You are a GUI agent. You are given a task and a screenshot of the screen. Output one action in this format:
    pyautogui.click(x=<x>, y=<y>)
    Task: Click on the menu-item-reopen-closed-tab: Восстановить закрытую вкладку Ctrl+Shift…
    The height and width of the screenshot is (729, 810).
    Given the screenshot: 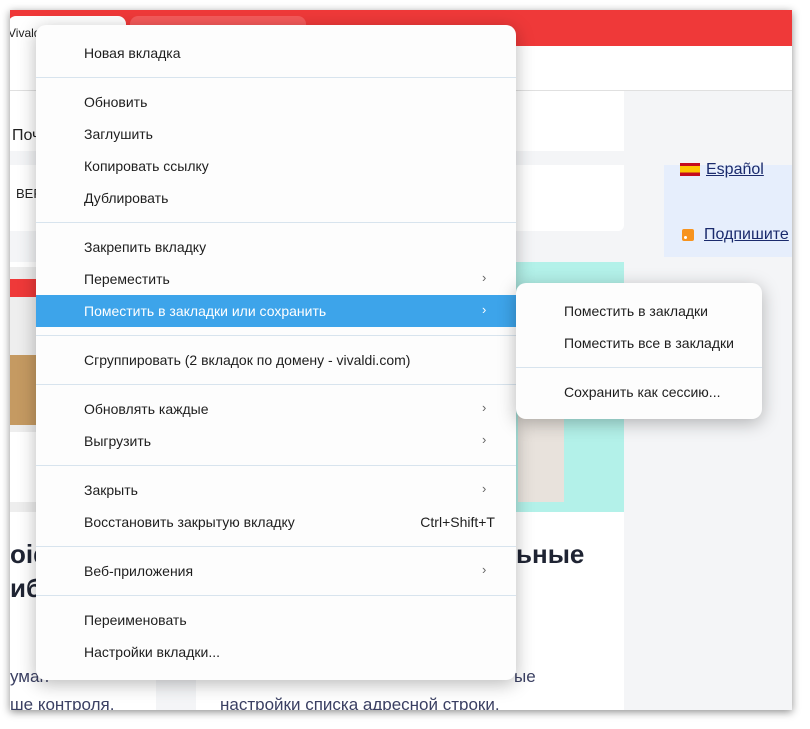 What is the action you would take?
    pyautogui.click(x=276, y=522)
    